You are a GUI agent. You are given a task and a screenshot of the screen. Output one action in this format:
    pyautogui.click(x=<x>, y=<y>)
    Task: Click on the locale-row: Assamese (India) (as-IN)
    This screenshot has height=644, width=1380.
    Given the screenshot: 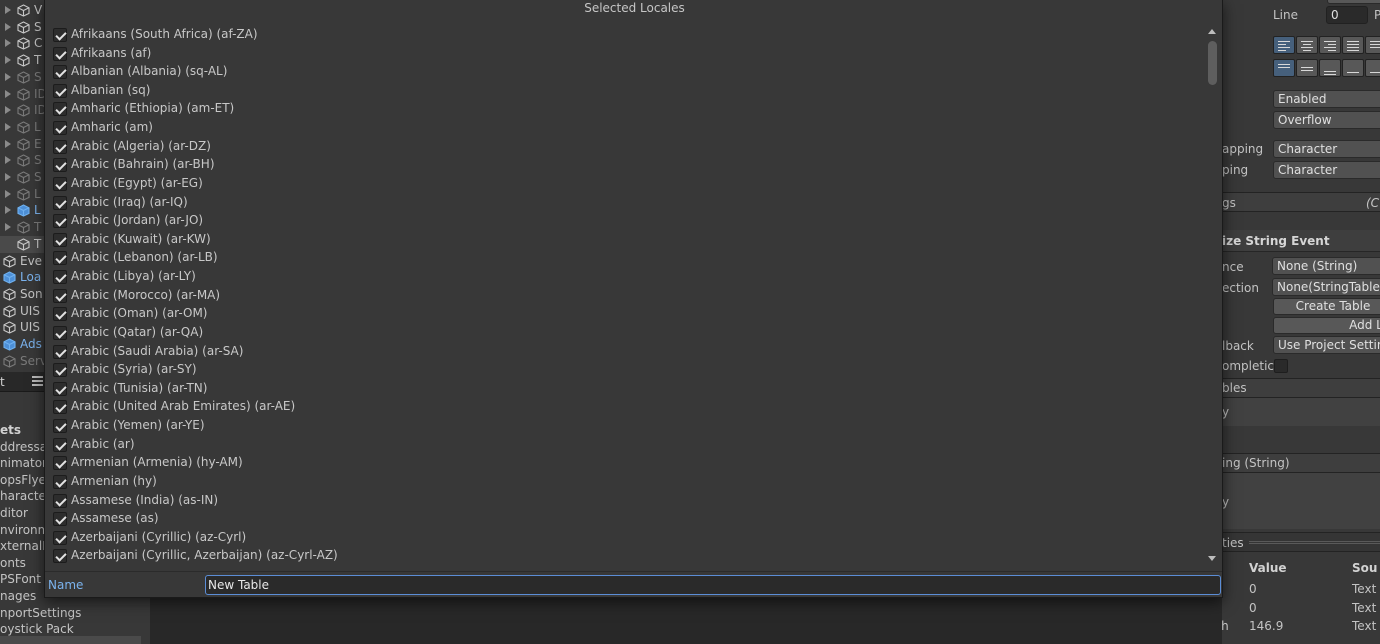 What is the action you would take?
    pyautogui.click(x=626, y=501)
    